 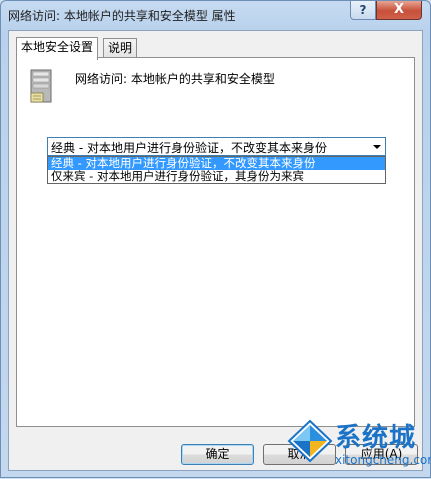 What do you see at coordinates (189, 148) in the screenshot?
I see `select-value: 经典 - 对本地用户进行身份验证，不改变其本来身份` at bounding box center [189, 148].